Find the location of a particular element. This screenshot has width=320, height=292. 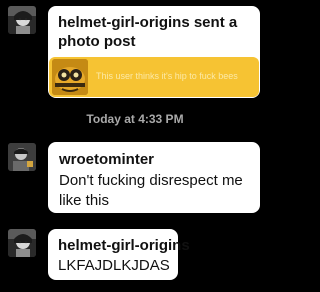

timestamp-divider: Today at 4:33 PM is located at coordinates (135, 119).